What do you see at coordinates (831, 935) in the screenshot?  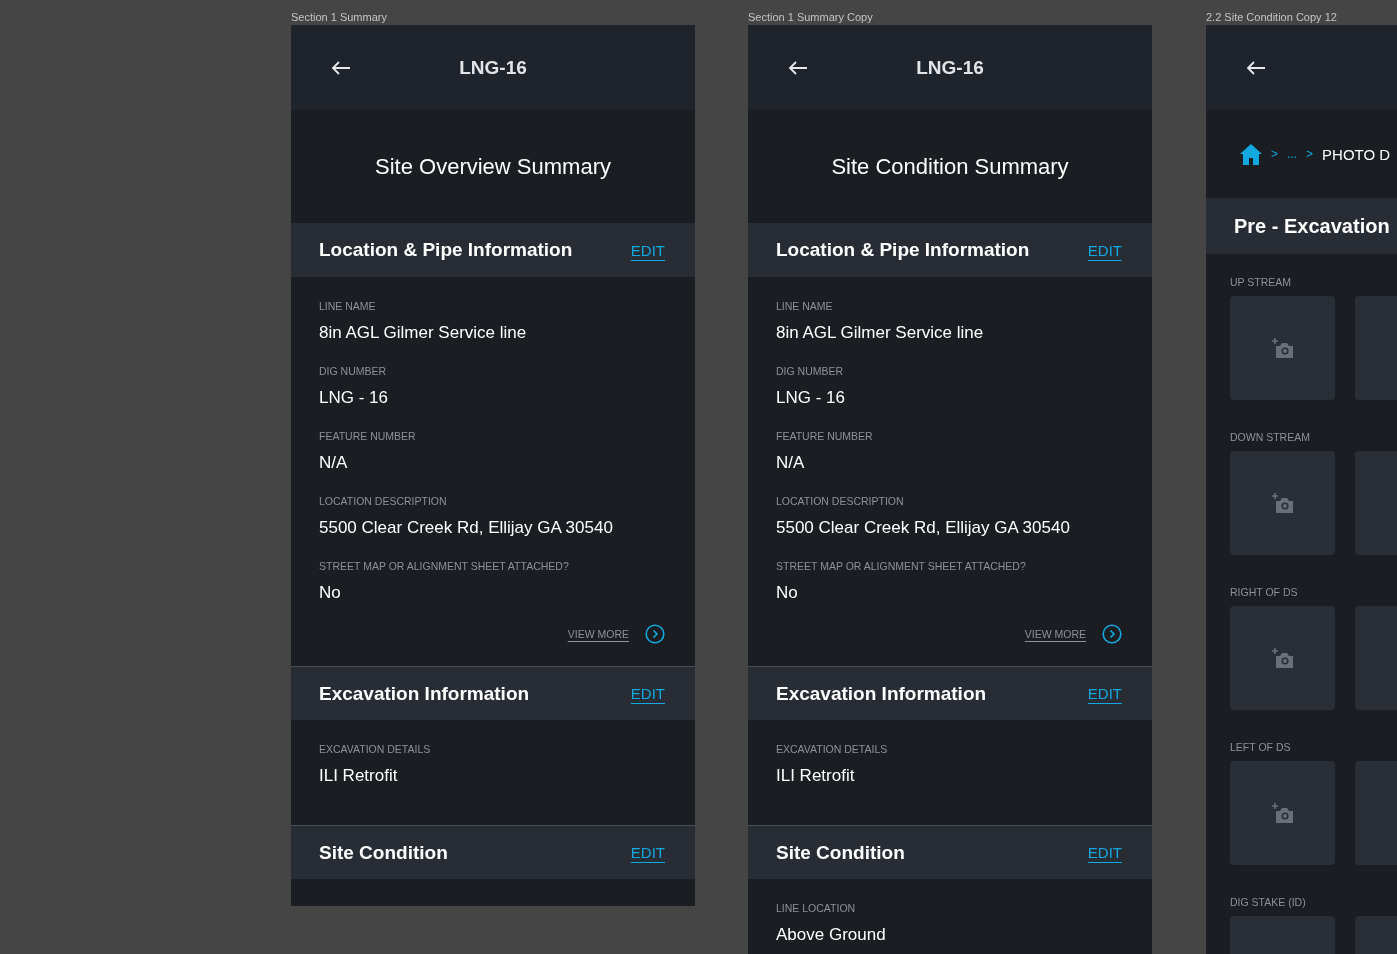 I see `field-value: Above Ground` at bounding box center [831, 935].